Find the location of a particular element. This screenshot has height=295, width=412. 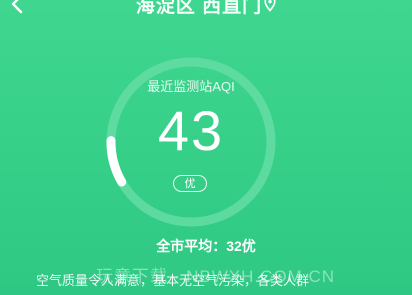

city-average: 全市平均：32优 is located at coordinates (206, 246).